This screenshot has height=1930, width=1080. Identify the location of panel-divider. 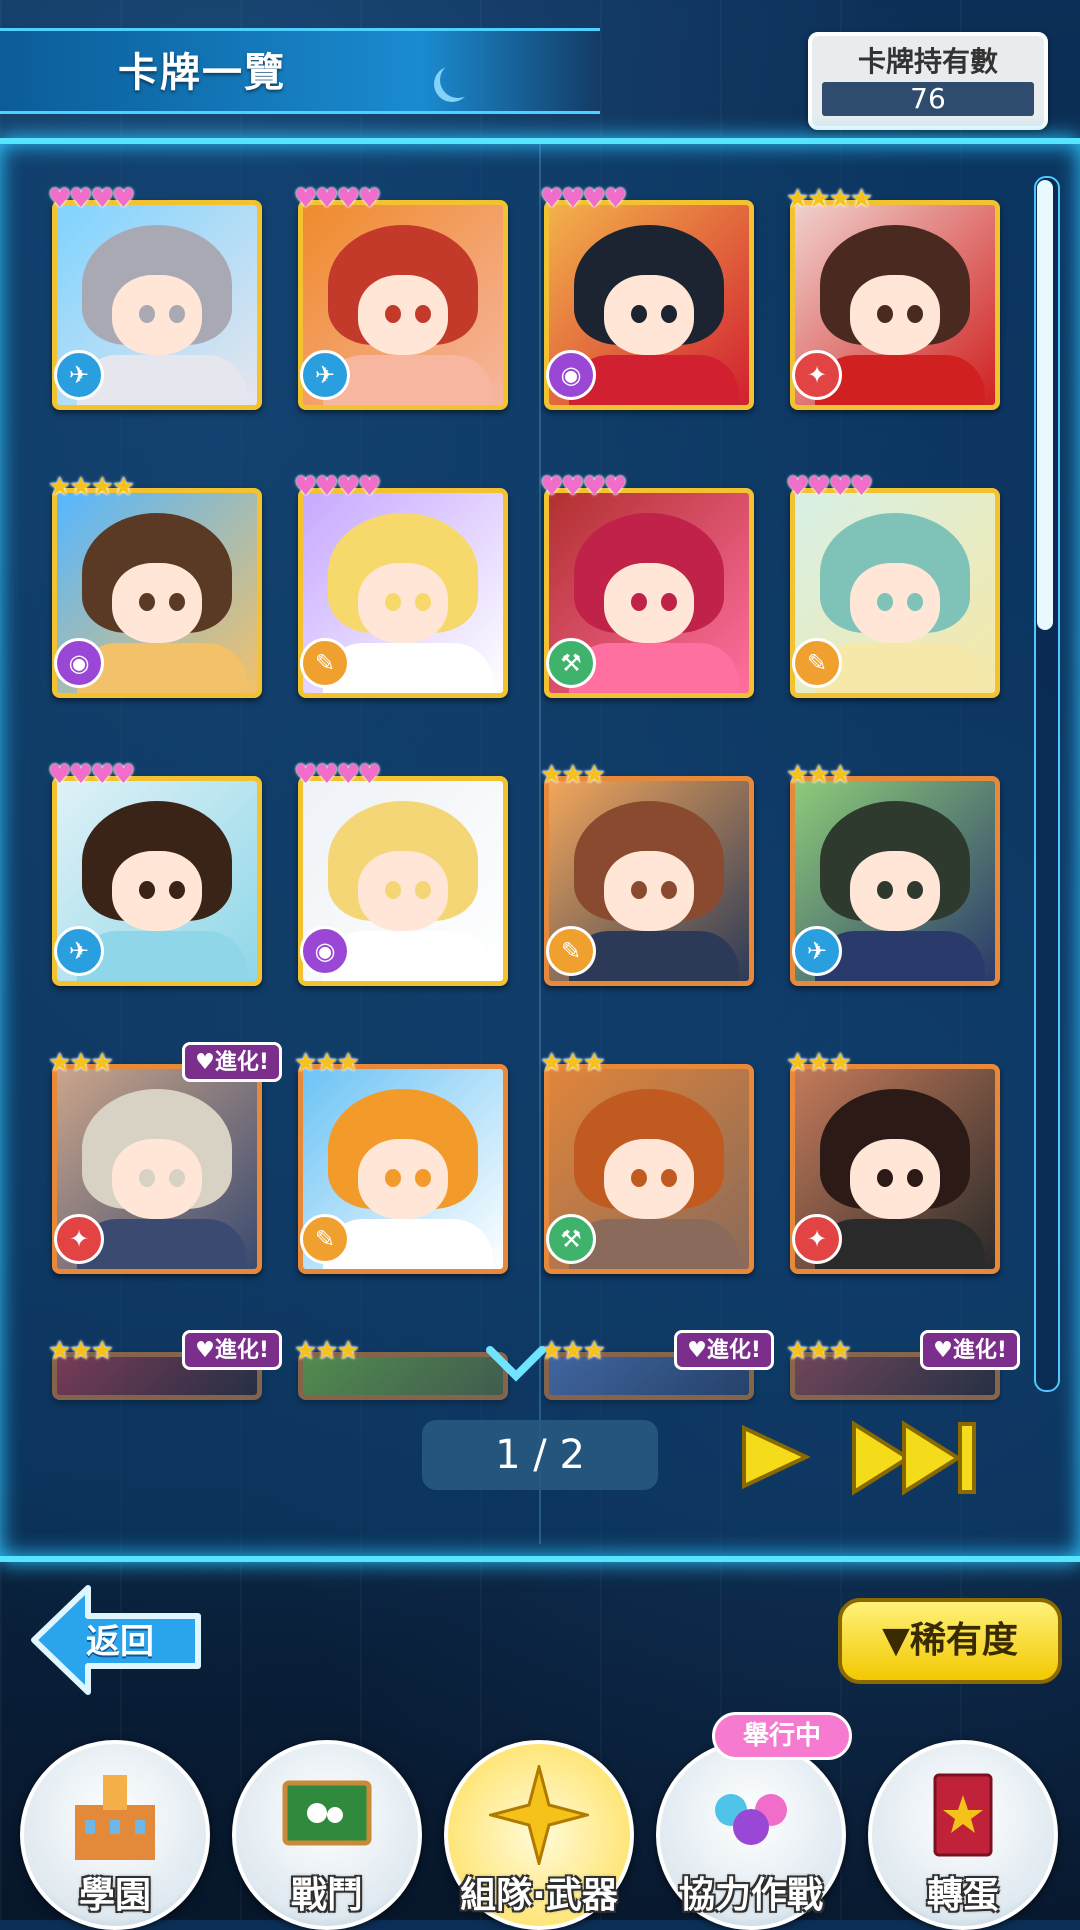
(540, 844).